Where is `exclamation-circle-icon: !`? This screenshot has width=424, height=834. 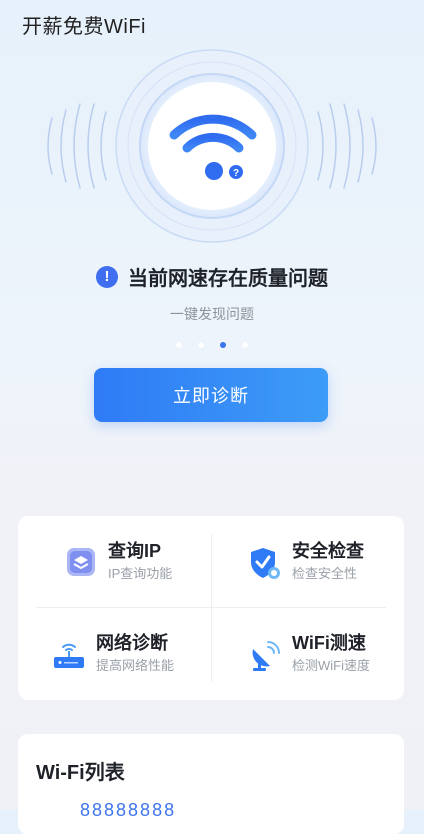 exclamation-circle-icon: ! is located at coordinates (107, 276).